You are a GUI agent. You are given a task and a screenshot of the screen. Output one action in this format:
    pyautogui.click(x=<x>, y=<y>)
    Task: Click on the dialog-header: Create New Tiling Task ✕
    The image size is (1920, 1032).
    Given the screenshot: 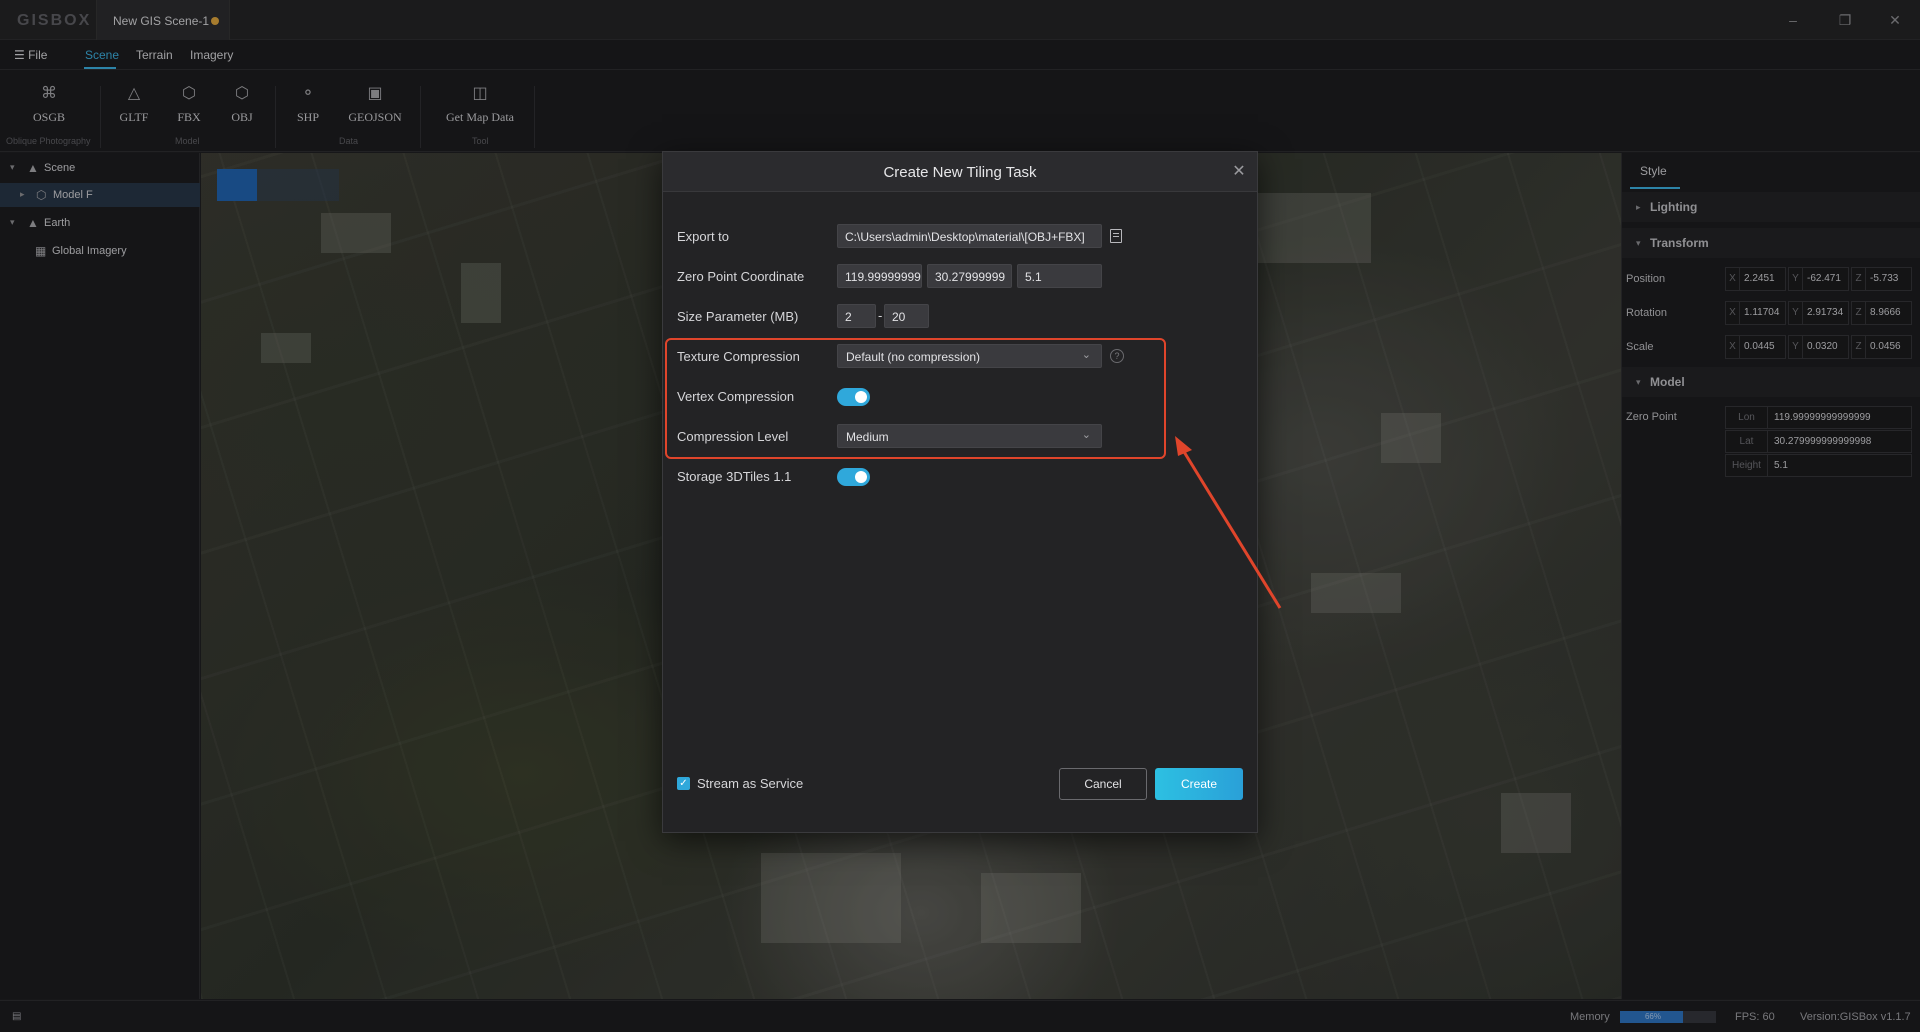 What is the action you would take?
    pyautogui.click(x=960, y=172)
    